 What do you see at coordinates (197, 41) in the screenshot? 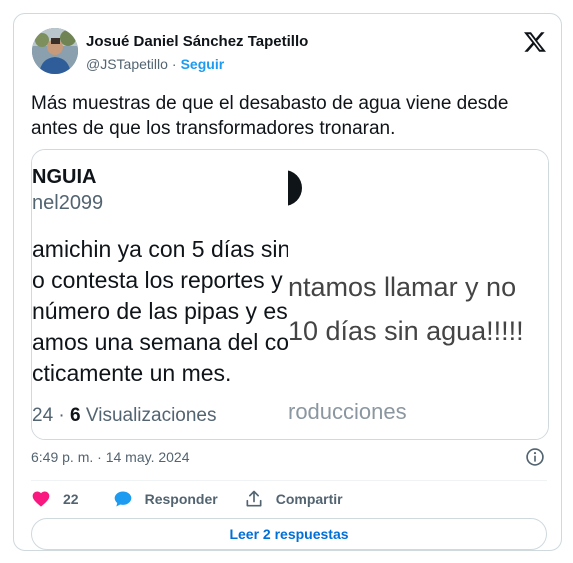
I see `author-name: Josué Daniel Sánchez Tapetillo` at bounding box center [197, 41].